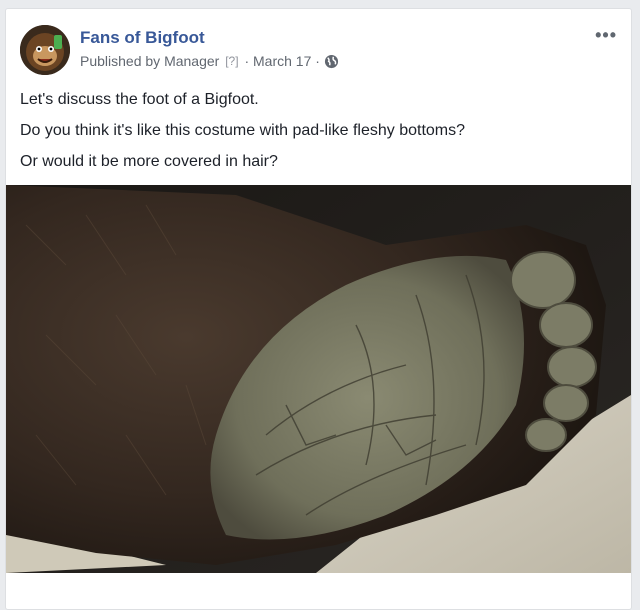 This screenshot has height=610, width=640. What do you see at coordinates (331, 61) in the screenshot?
I see `globe-icon` at bounding box center [331, 61].